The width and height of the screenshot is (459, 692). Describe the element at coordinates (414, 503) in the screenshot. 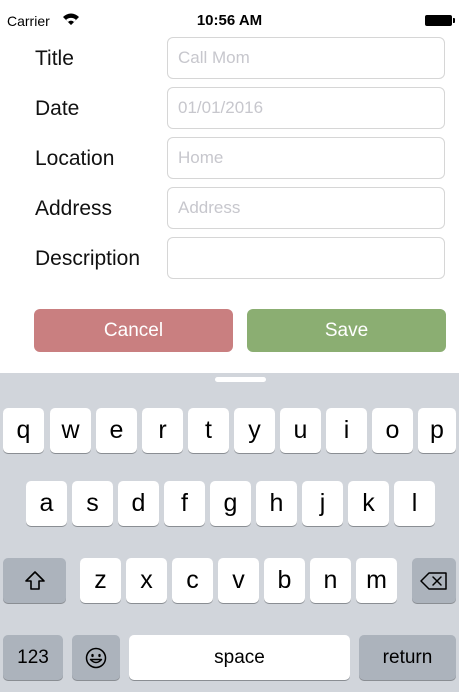

I see `key-l: l` at that location.